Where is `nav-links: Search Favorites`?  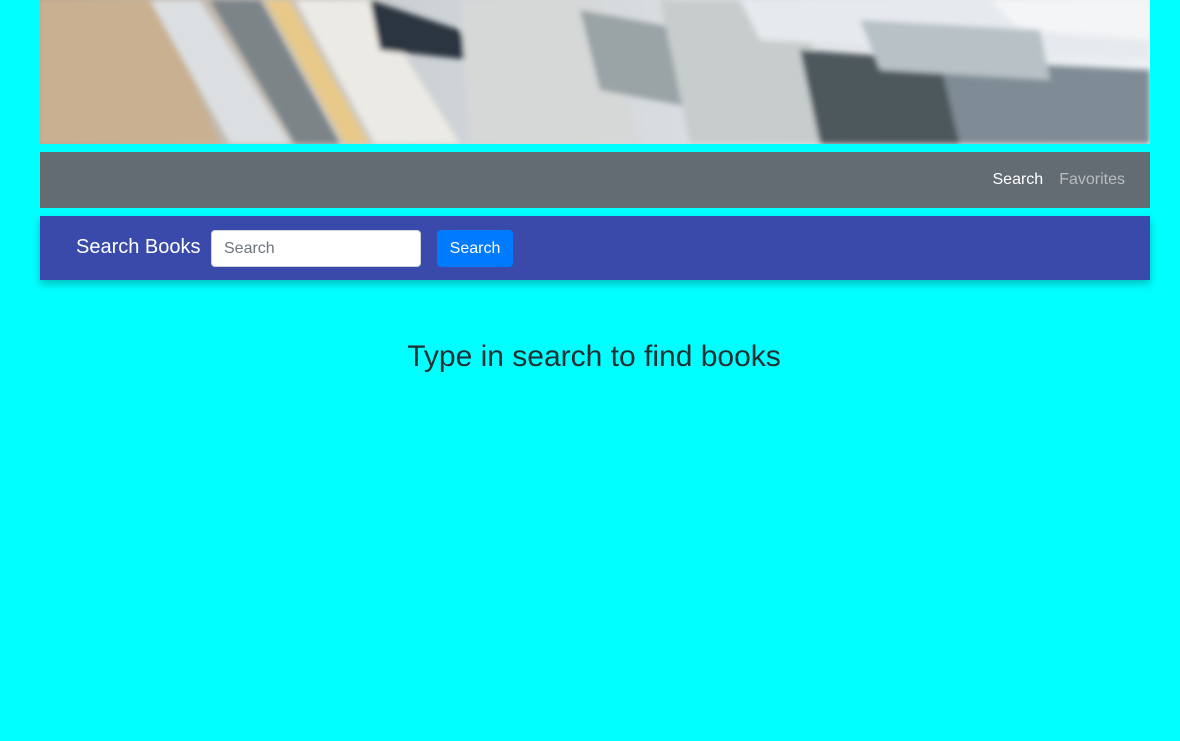
nav-links: Search Favorites is located at coordinates (1059, 180).